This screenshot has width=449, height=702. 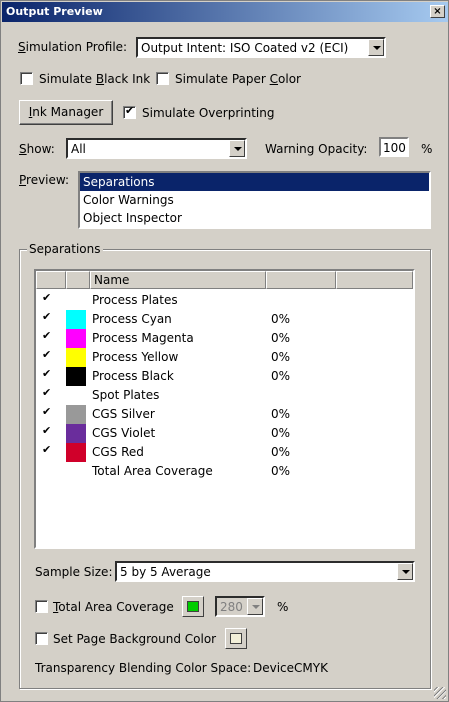 I want to click on separation-row: CGS Violet 0%, so click(x=224, y=433).